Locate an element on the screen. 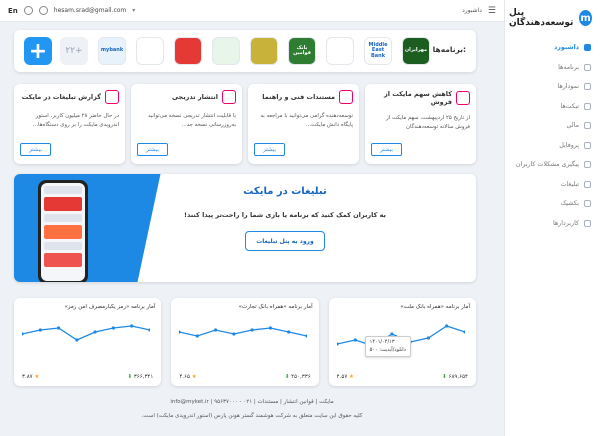 Image resolution: width=600 pixels, height=436 pixels. ads-panel-button: ورود به پنل تبلیغات is located at coordinates (285, 241).